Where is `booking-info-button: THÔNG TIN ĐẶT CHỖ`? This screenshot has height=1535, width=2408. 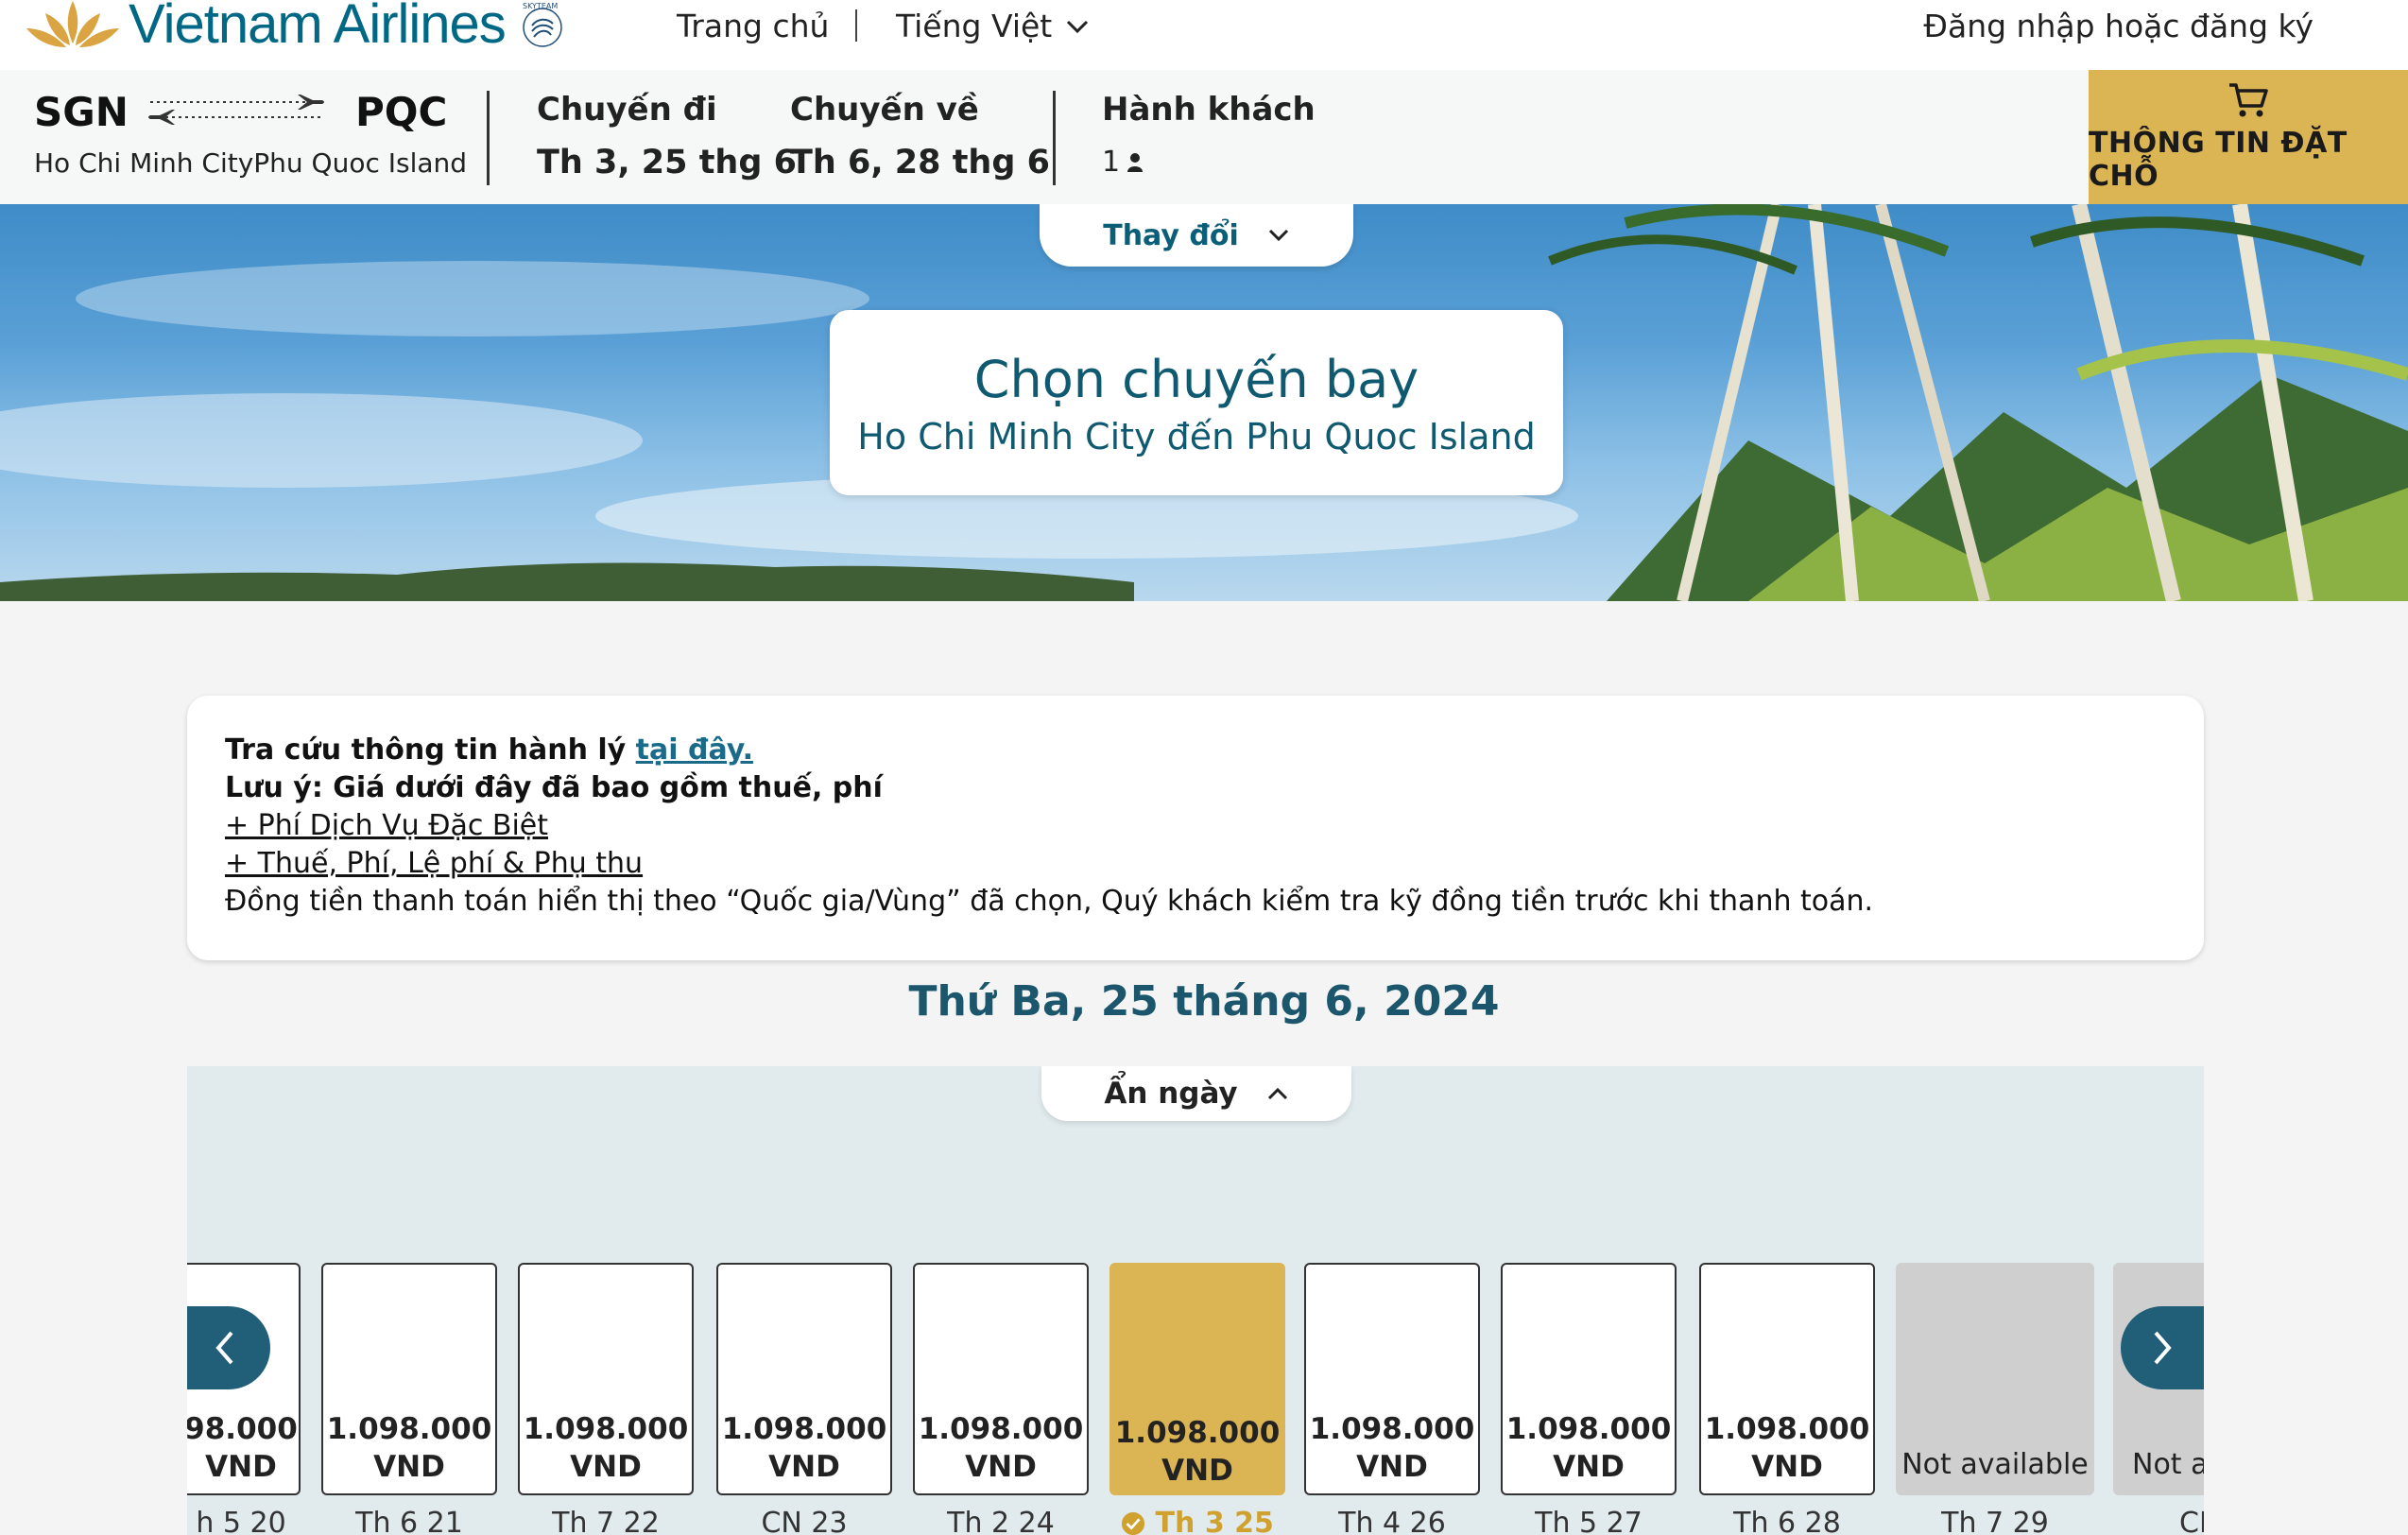 booking-info-button: THÔNG TIN ĐẶT CHỖ is located at coordinates (2248, 137).